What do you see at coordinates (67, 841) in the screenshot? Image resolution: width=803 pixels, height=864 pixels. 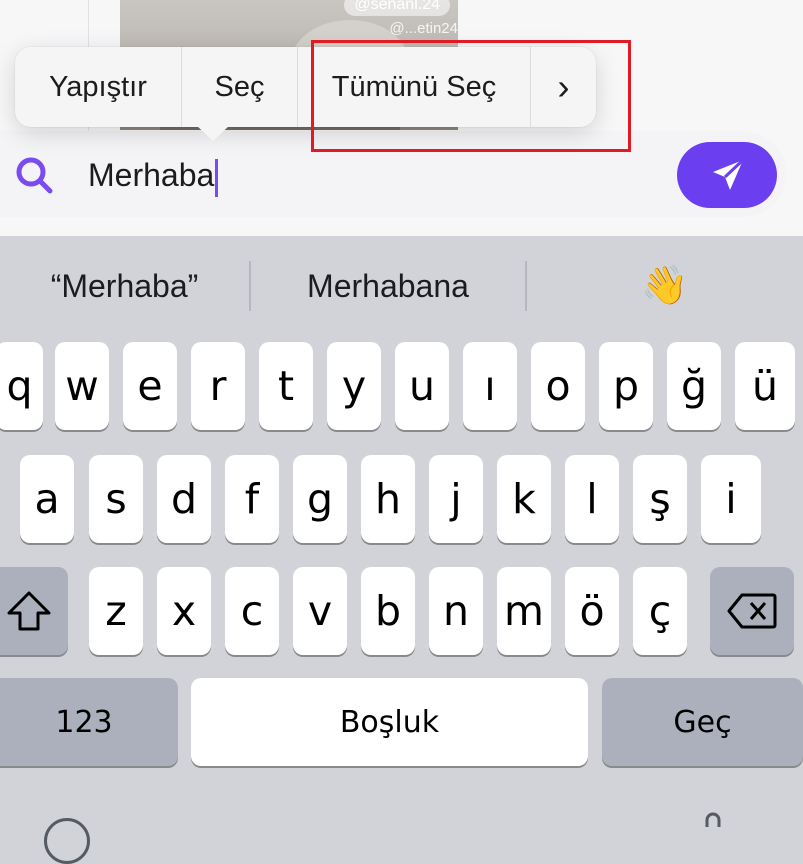 I see `emoji-icon` at bounding box center [67, 841].